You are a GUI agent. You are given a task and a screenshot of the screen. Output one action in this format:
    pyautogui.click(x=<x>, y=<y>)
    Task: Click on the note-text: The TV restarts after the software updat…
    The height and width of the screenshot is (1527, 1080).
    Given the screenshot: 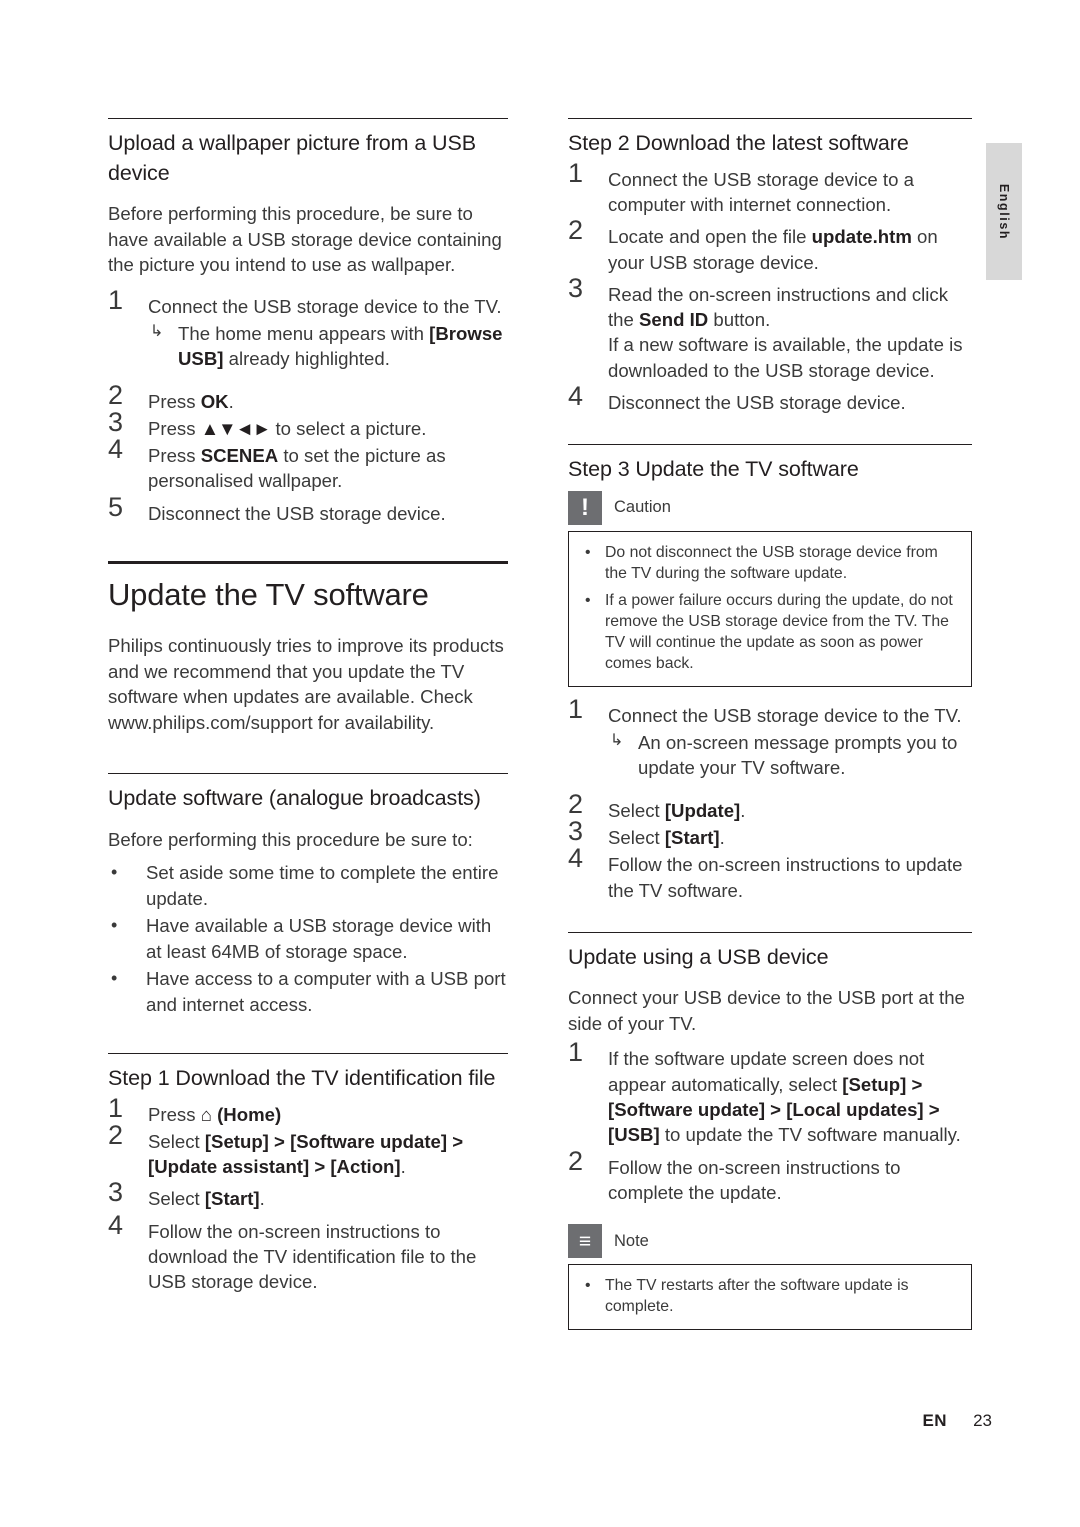 What is the action you would take?
    pyautogui.click(x=757, y=1296)
    